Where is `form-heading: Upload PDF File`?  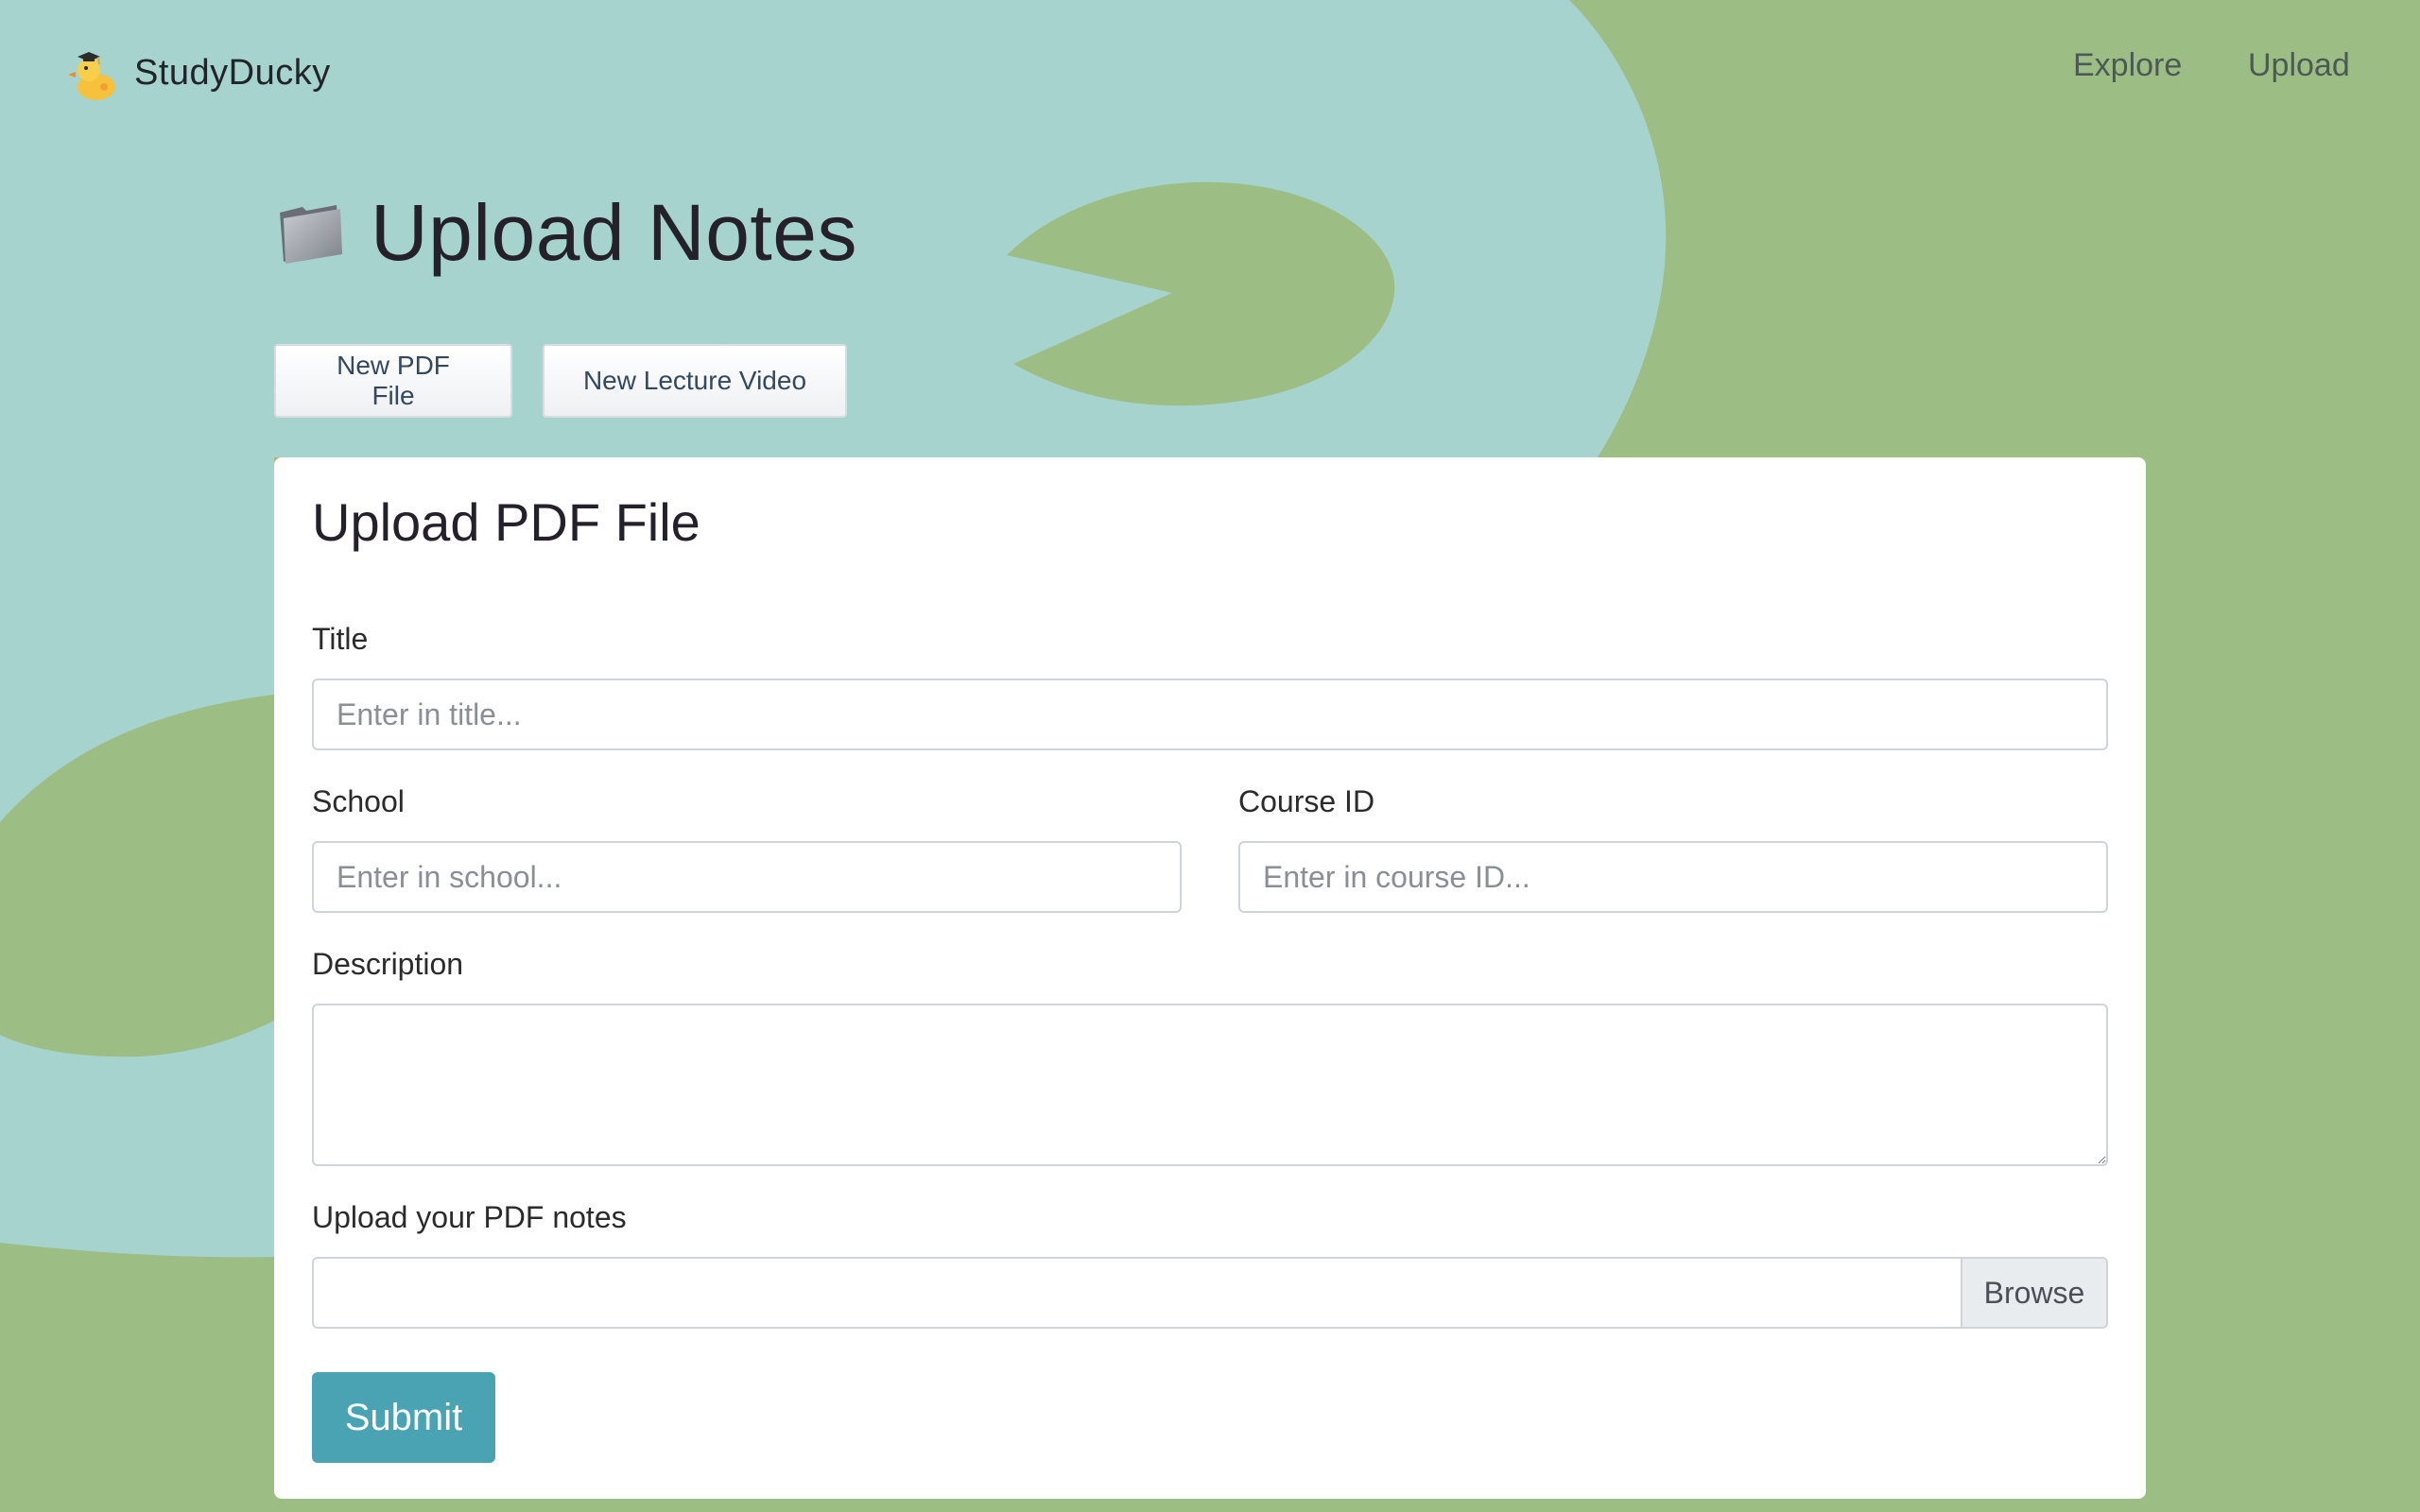 form-heading: Upload PDF File is located at coordinates (506, 522).